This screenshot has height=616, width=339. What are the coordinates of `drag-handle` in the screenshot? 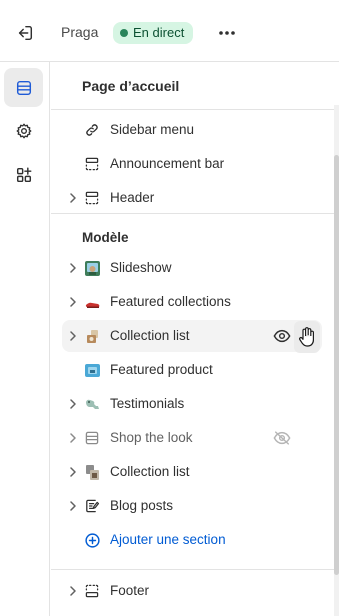 It's located at (307, 337).